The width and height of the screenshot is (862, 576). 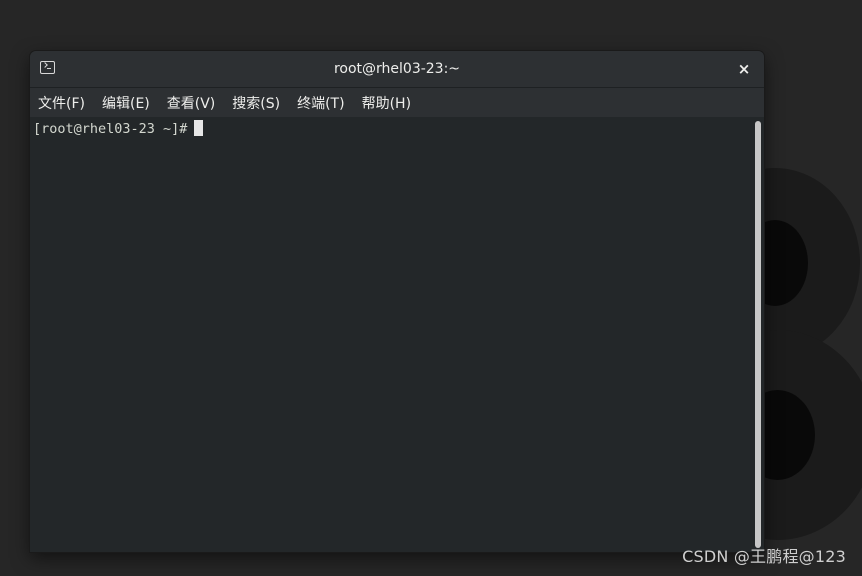 What do you see at coordinates (126, 103) in the screenshot?
I see `menu-edit: 编辑(E)` at bounding box center [126, 103].